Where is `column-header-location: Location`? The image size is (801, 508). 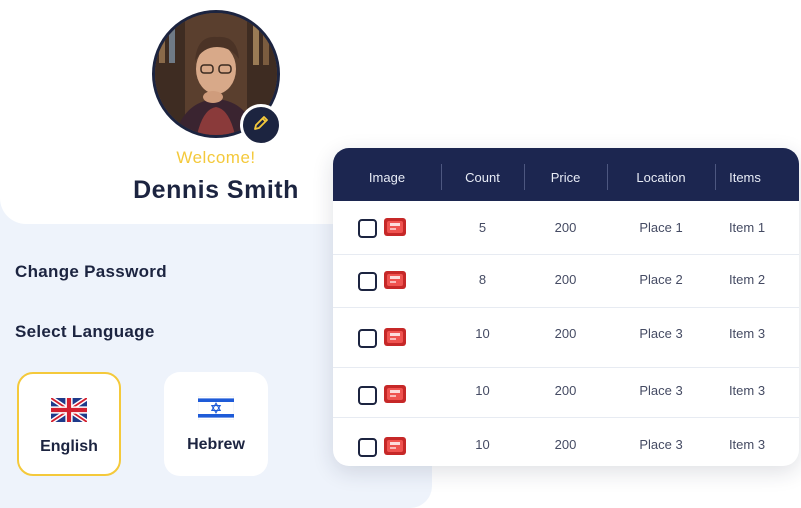 column-header-location: Location is located at coordinates (661, 174).